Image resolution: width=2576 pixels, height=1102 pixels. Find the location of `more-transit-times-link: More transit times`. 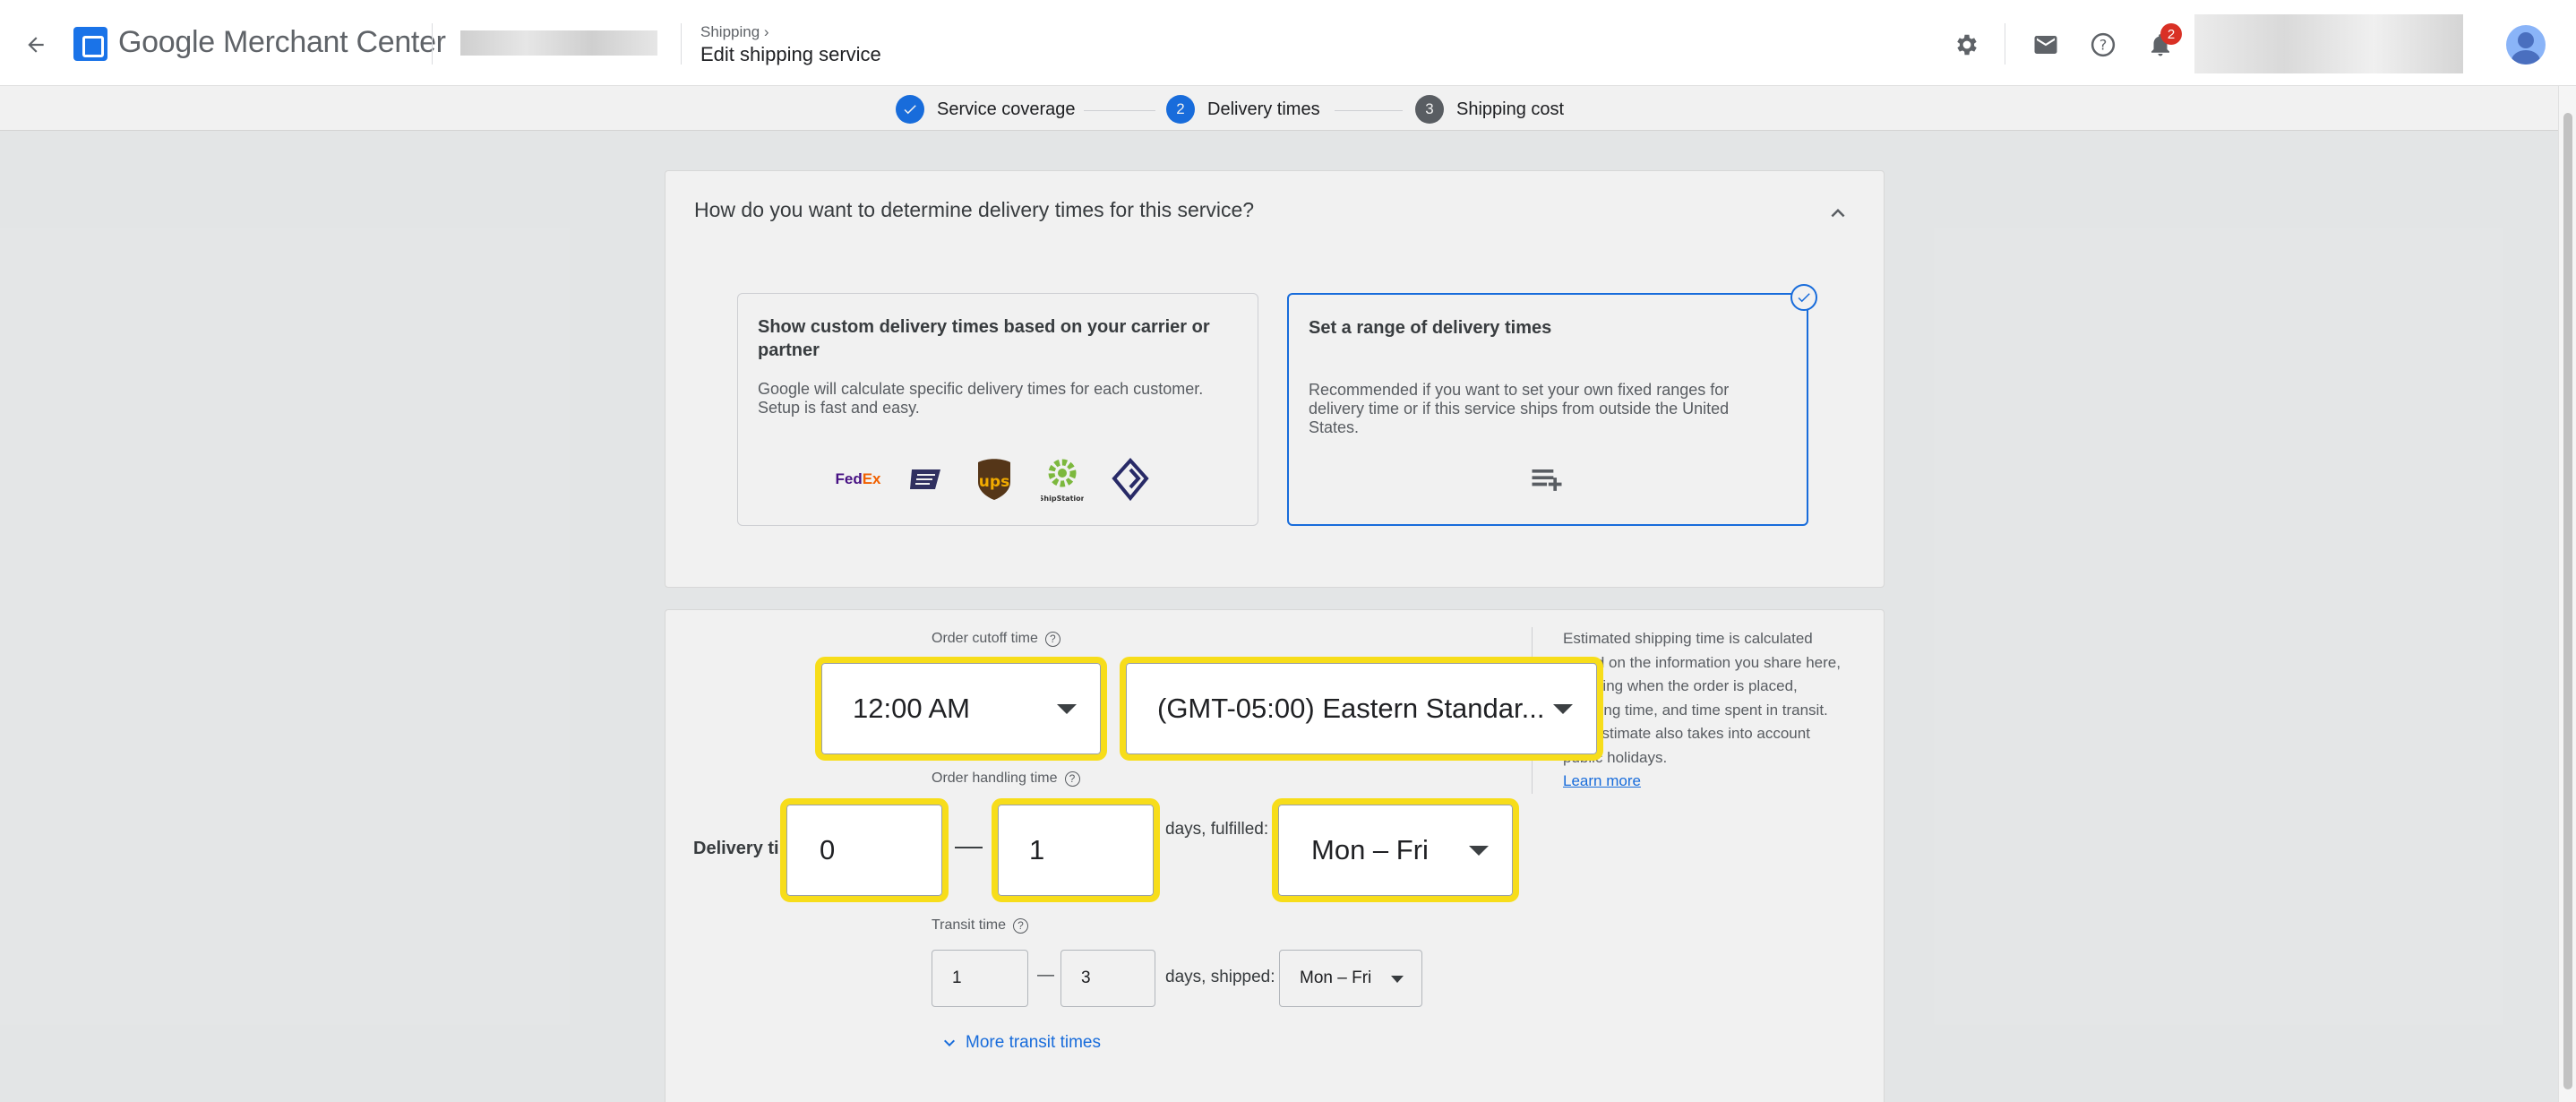

more-transit-times-link: More transit times is located at coordinates (1020, 1043).